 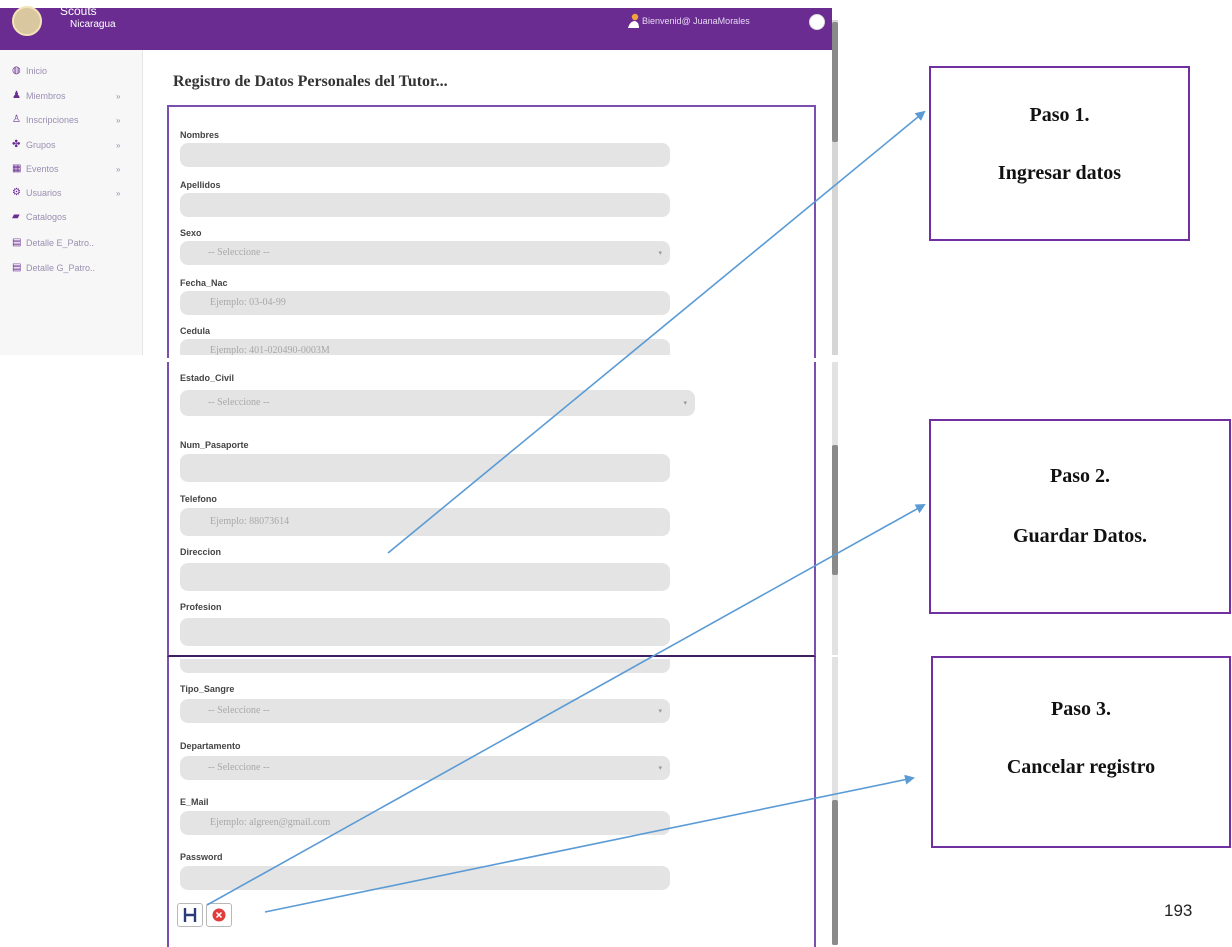 What do you see at coordinates (1178, 910) in the screenshot?
I see `page-number: 193` at bounding box center [1178, 910].